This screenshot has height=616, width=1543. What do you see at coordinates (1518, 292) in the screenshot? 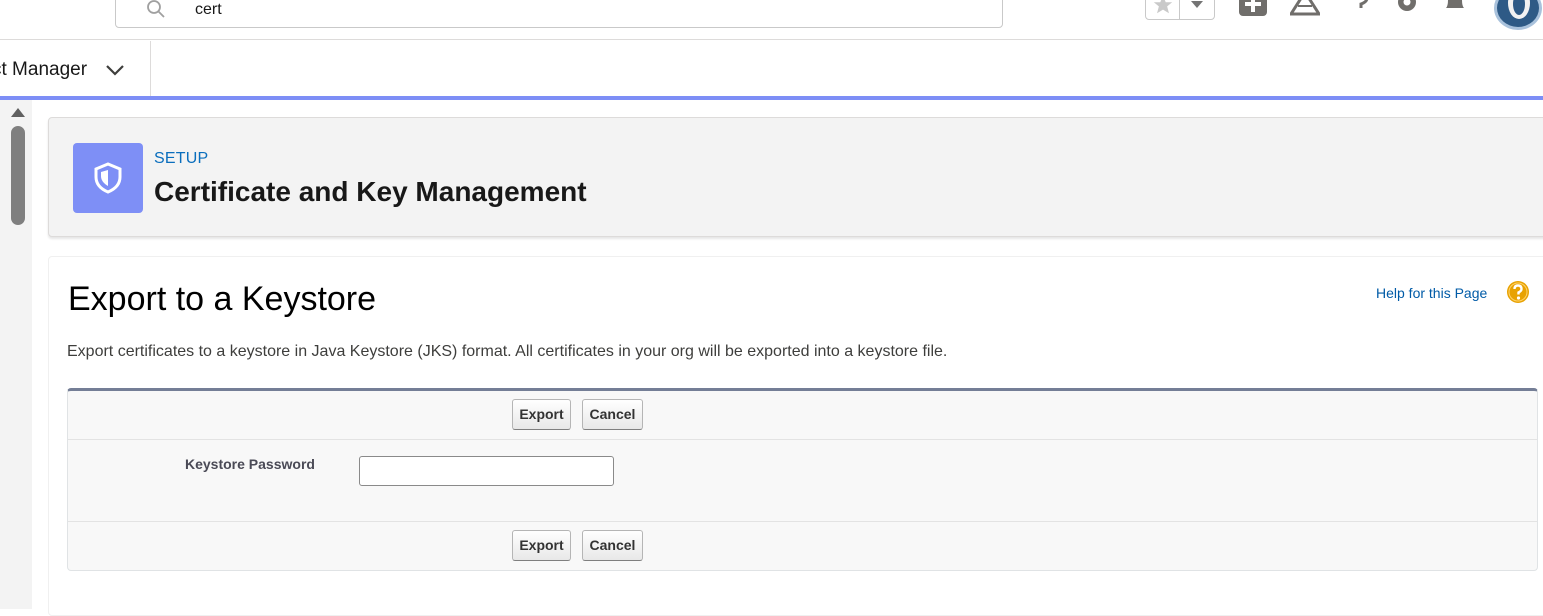
I see `help-question-icon` at bounding box center [1518, 292].